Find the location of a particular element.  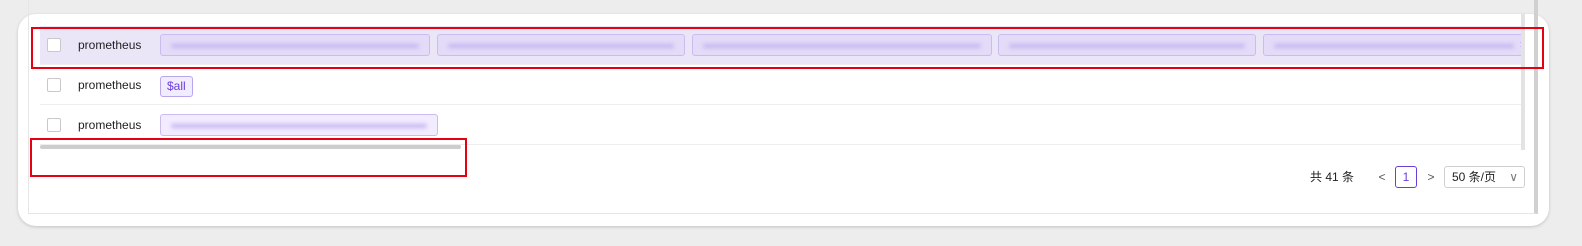

scope-tag: $all is located at coordinates (176, 86).